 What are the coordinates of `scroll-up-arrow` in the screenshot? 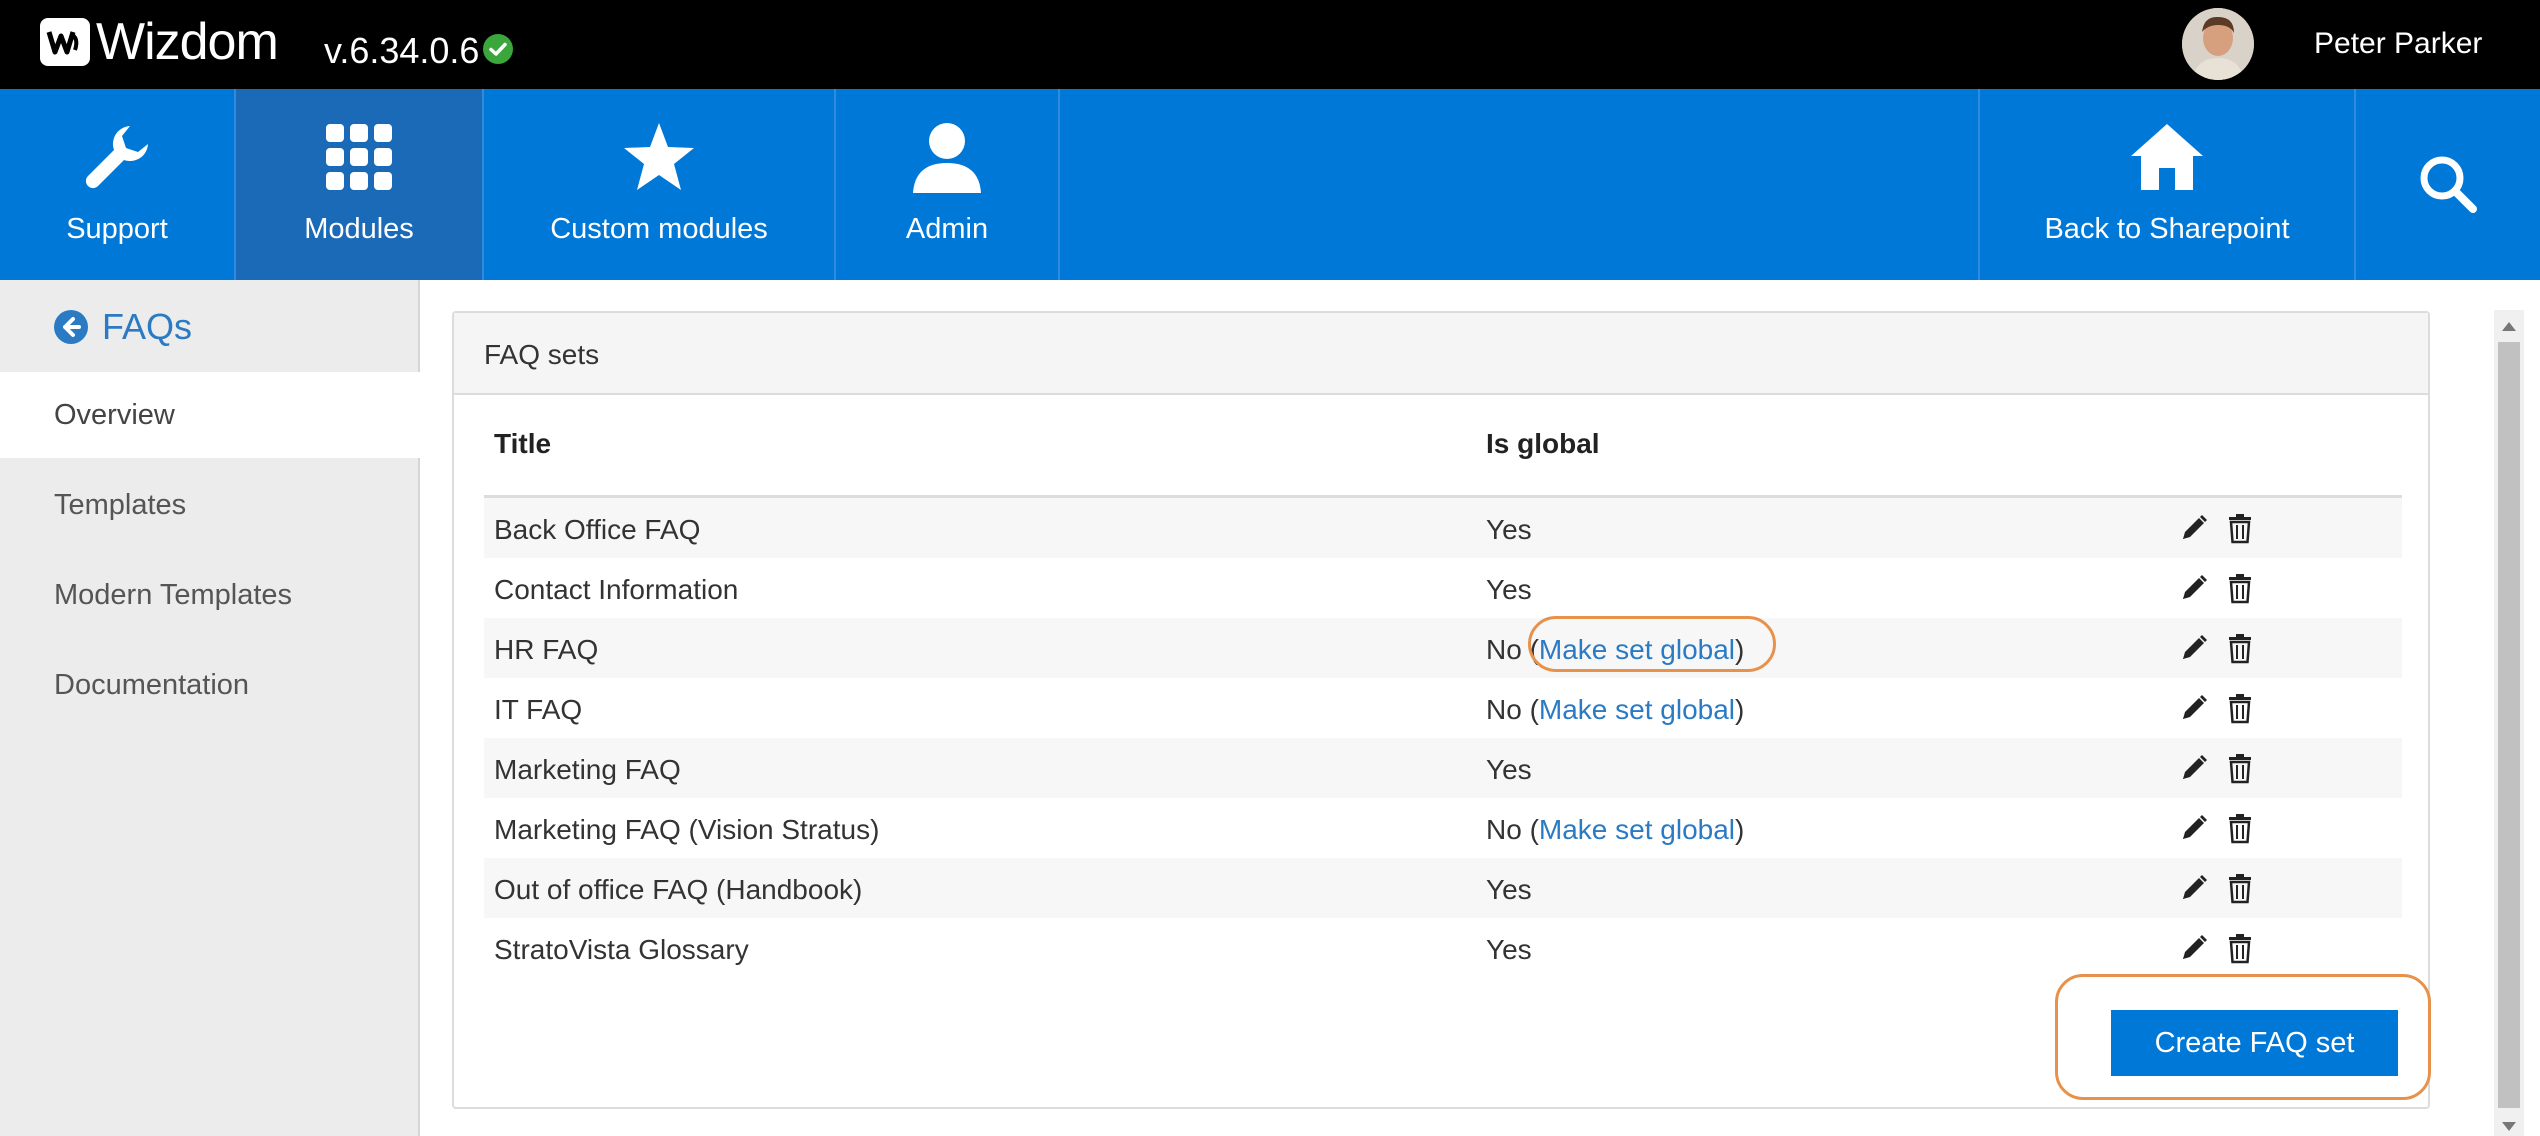 It's located at (2509, 326).